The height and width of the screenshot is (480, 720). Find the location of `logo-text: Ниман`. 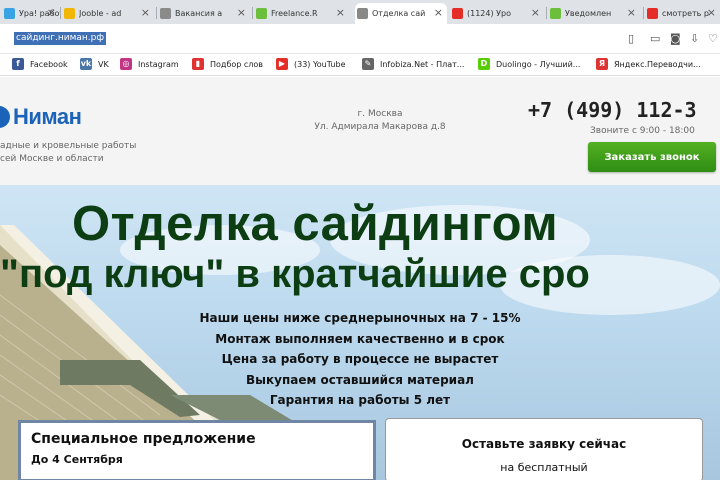

logo-text: Ниман is located at coordinates (47, 116).